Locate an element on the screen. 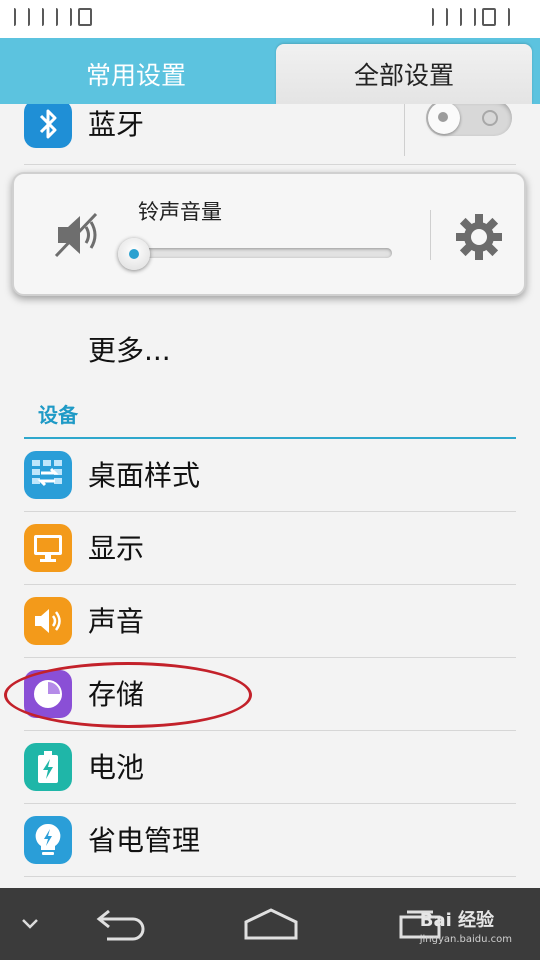  baidu-jingyan-watermark: Bai 经验 jingyan.baidu.com is located at coordinates (466, 925).